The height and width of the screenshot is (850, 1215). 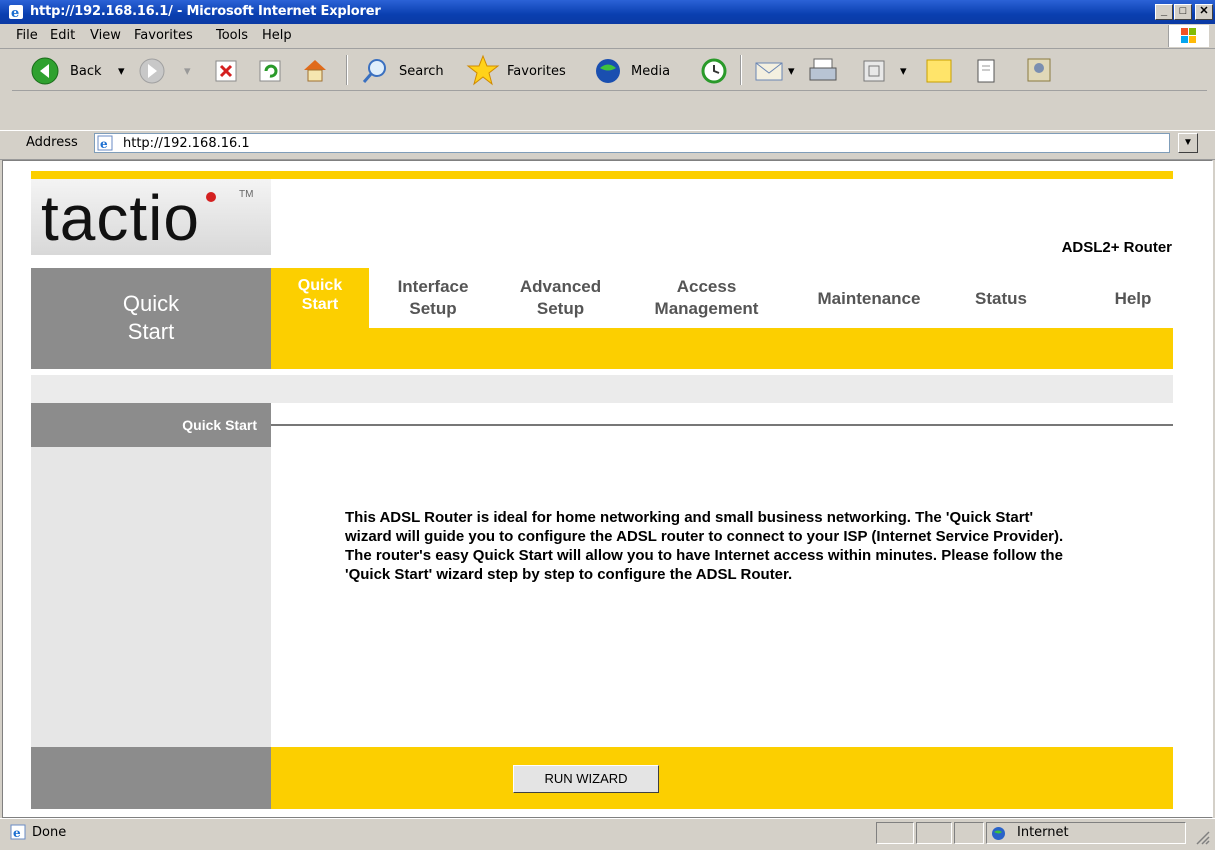 I want to click on section-title-panel: Quick Start, so click(x=151, y=318).